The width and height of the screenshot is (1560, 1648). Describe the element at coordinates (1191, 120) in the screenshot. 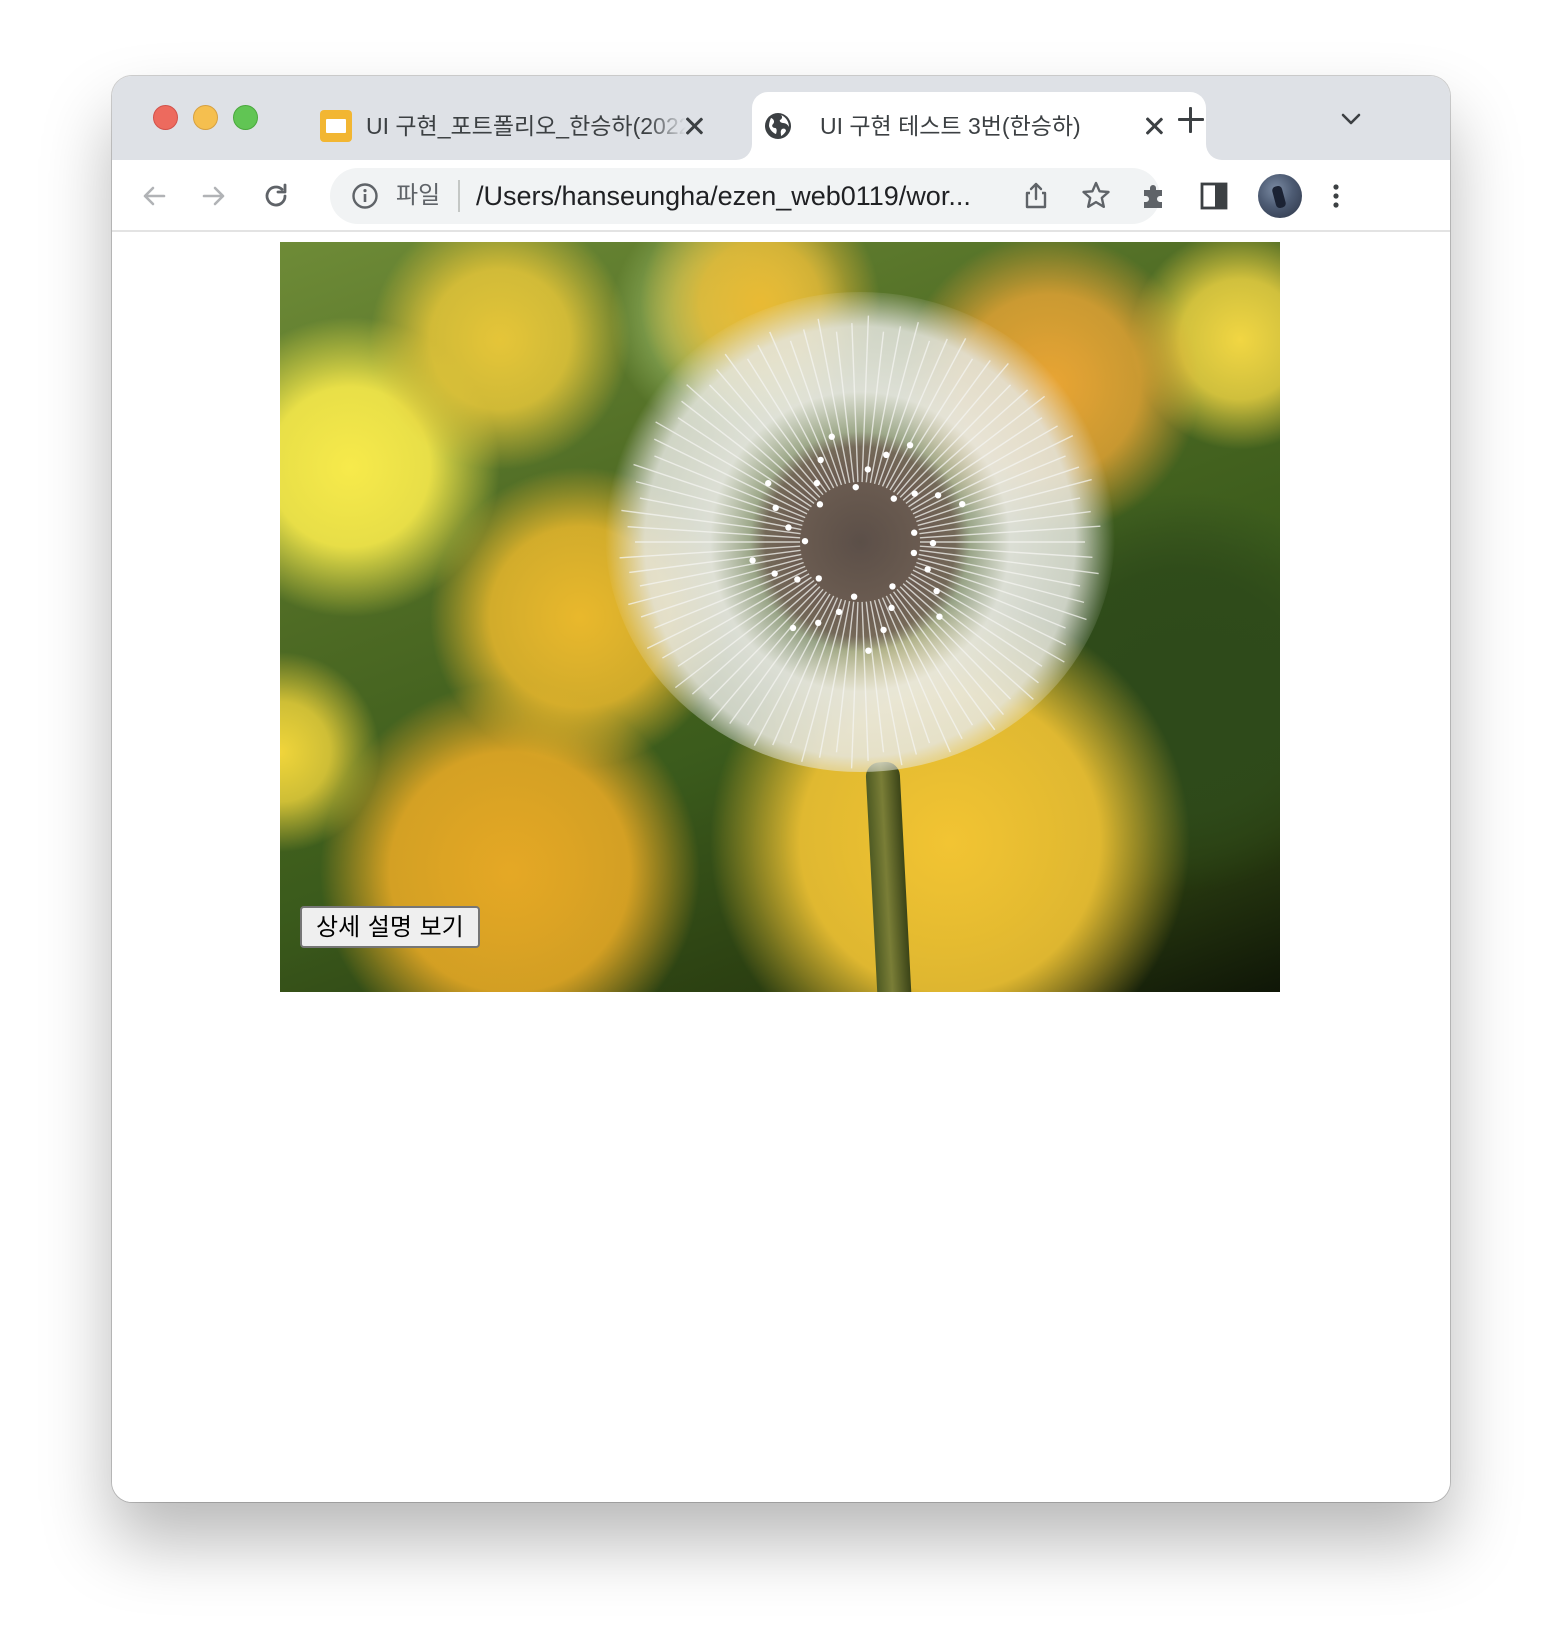

I see `new-tab-button` at that location.